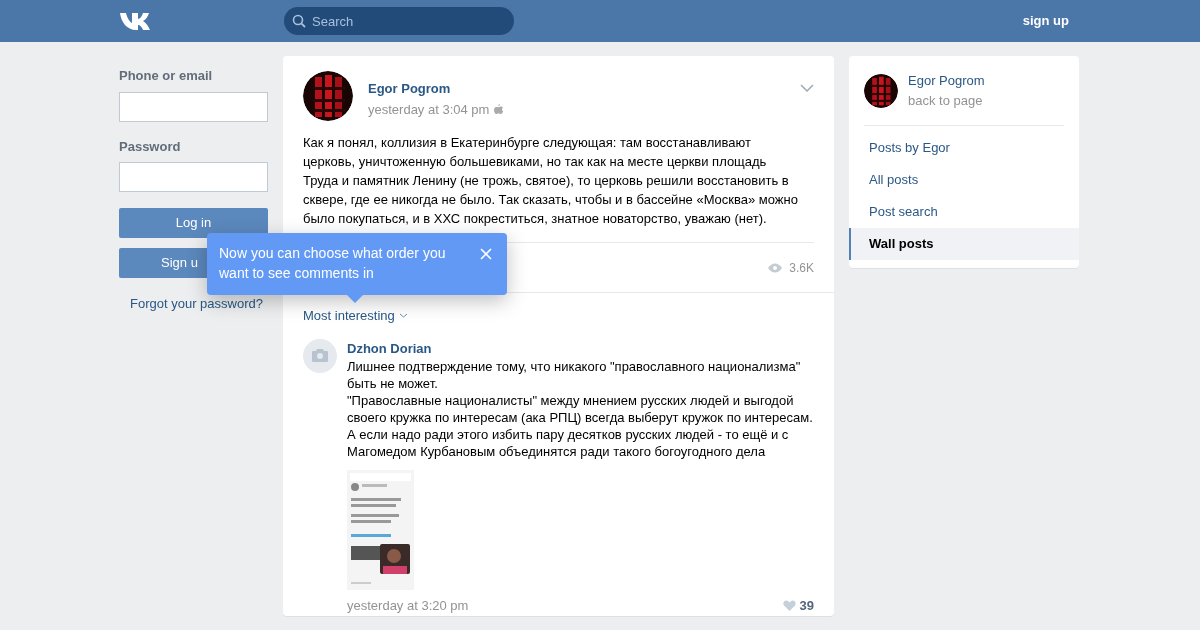  Describe the element at coordinates (964, 148) in the screenshot. I see `sidebar-item: Posts by Egor` at that location.